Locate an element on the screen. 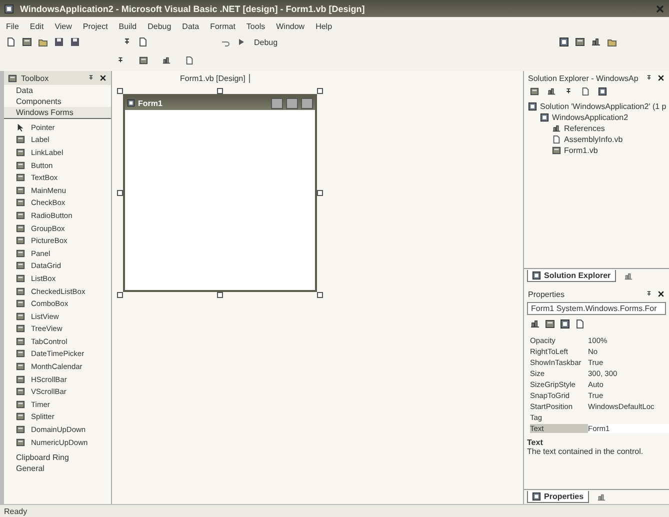  panel-tab: Properties is located at coordinates (558, 497).